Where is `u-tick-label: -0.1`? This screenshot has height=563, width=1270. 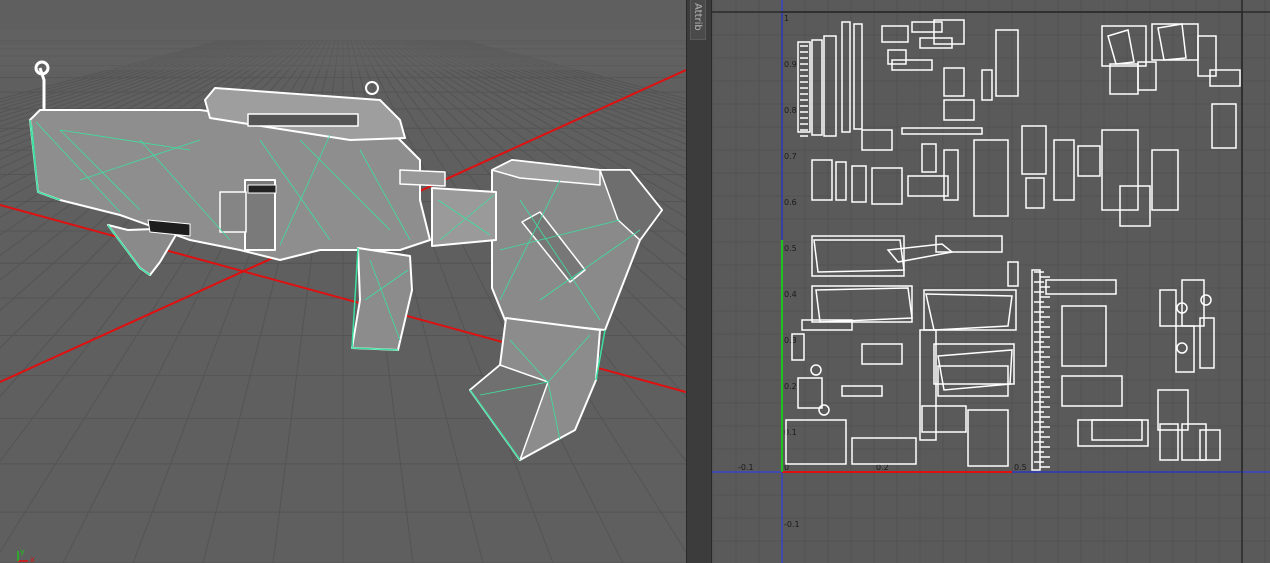
u-tick-label: -0.1 is located at coordinates (746, 467).